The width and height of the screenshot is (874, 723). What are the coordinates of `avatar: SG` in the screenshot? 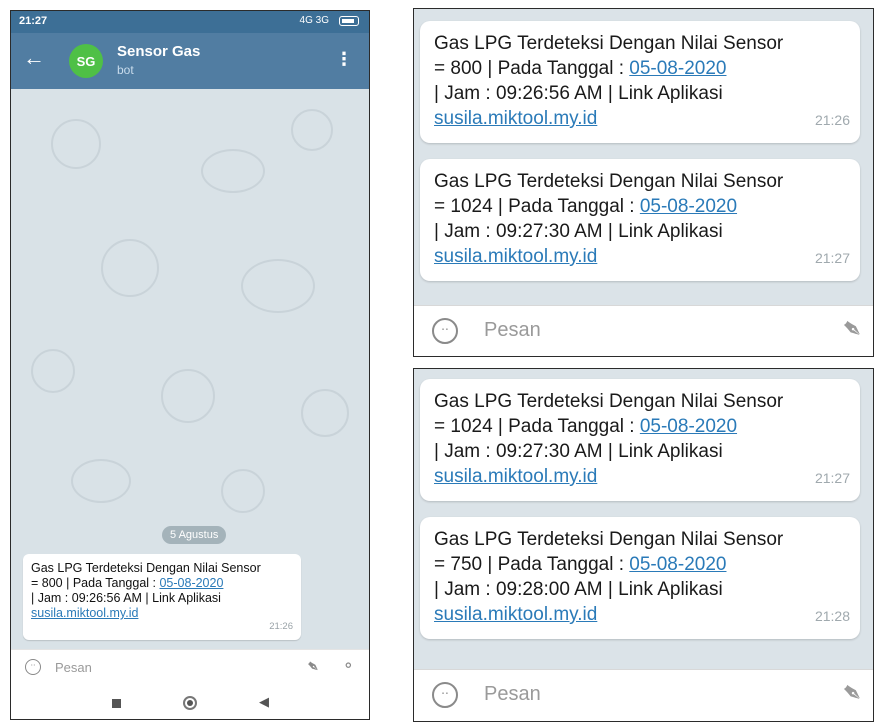 It's located at (86, 61).